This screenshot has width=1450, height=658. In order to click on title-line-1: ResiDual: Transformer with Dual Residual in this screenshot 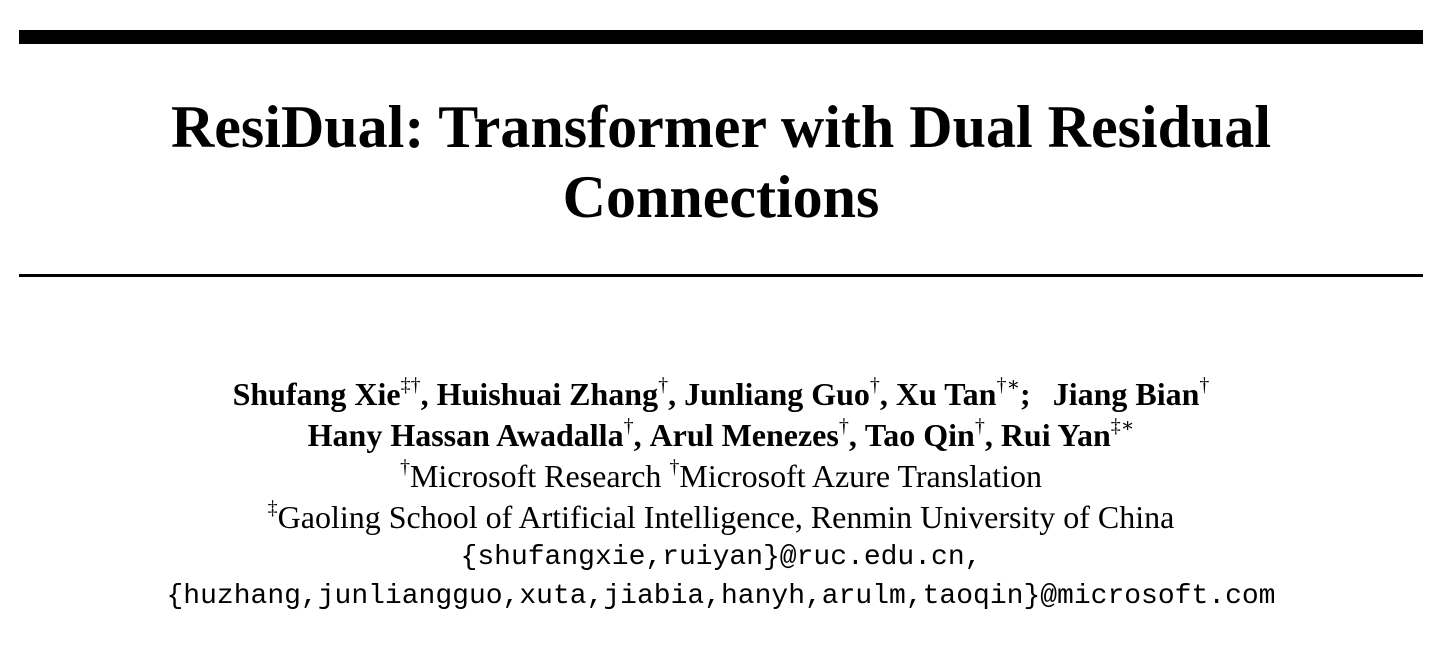, I will do `click(721, 127)`.